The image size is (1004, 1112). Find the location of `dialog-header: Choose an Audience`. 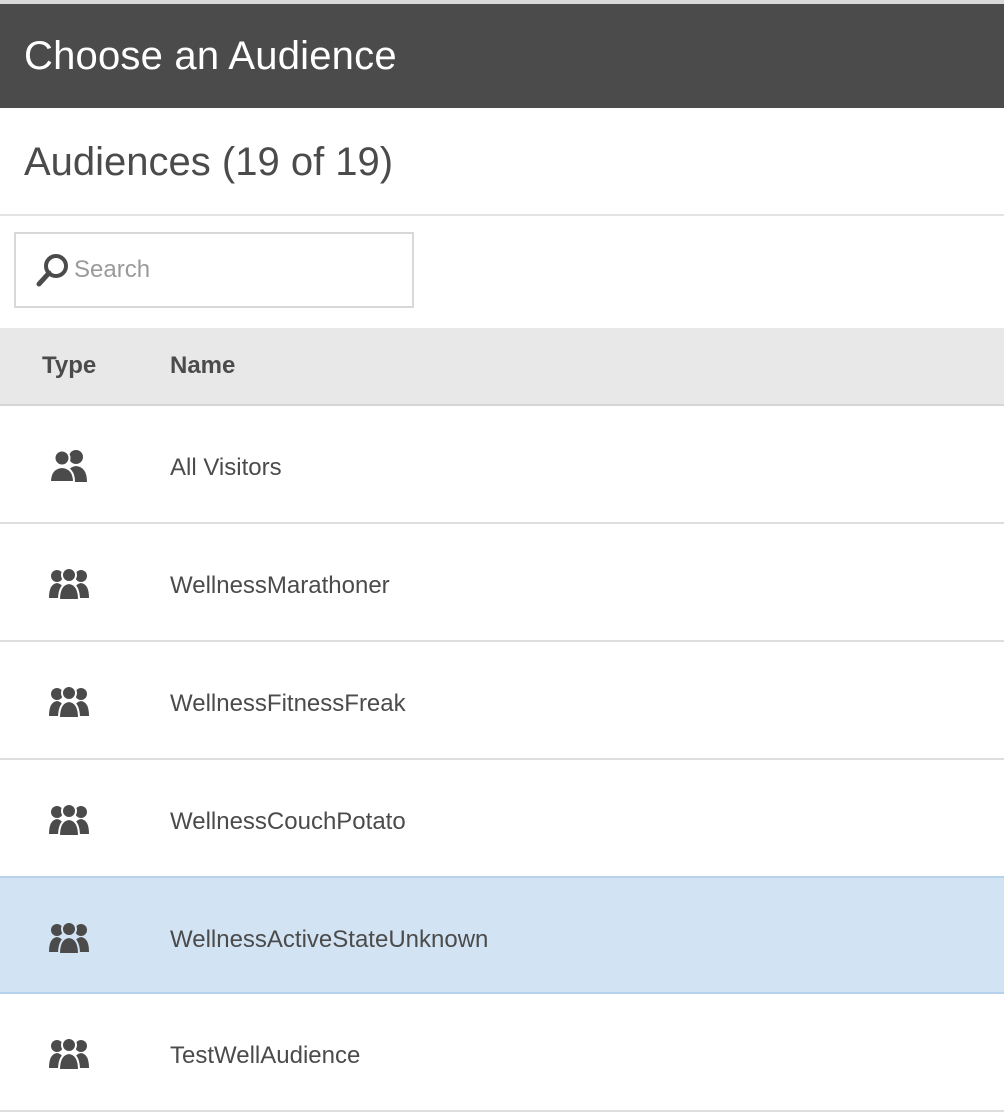

dialog-header: Choose an Audience is located at coordinates (502, 56).